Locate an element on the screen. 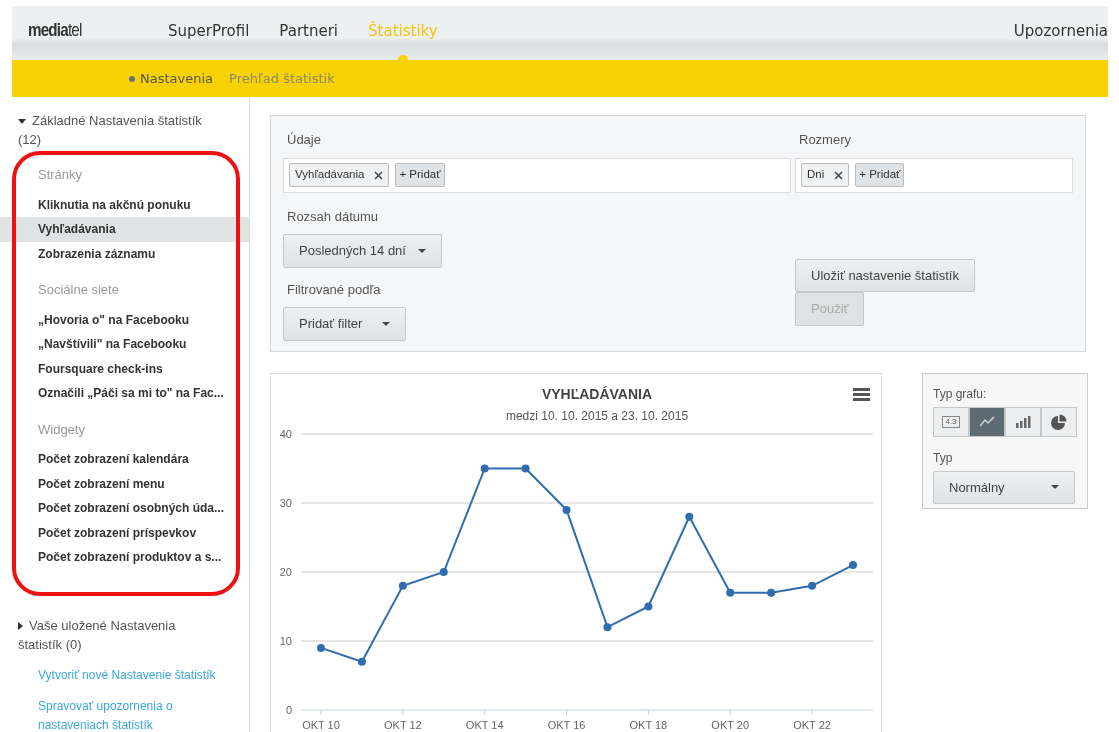 Image resolution: width=1119 pixels, height=732 pixels. date-range-dropdown: Posledných 14 dní is located at coordinates (362, 251).